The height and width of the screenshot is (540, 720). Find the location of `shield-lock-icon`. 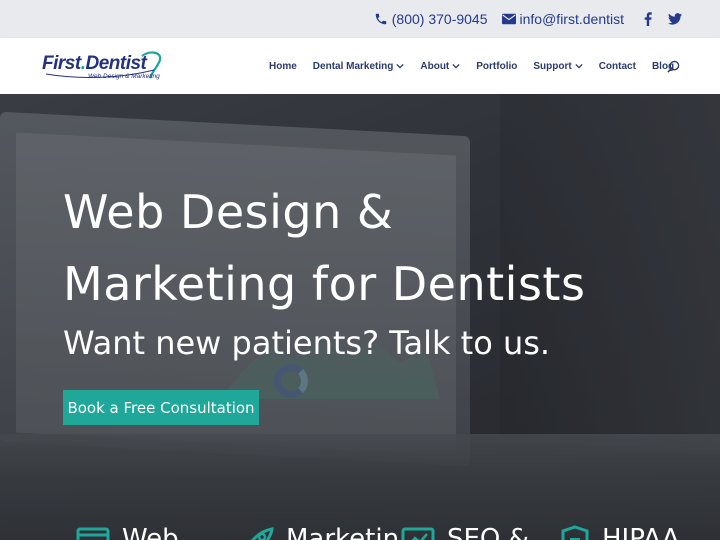

shield-lock-icon is located at coordinates (575, 532).